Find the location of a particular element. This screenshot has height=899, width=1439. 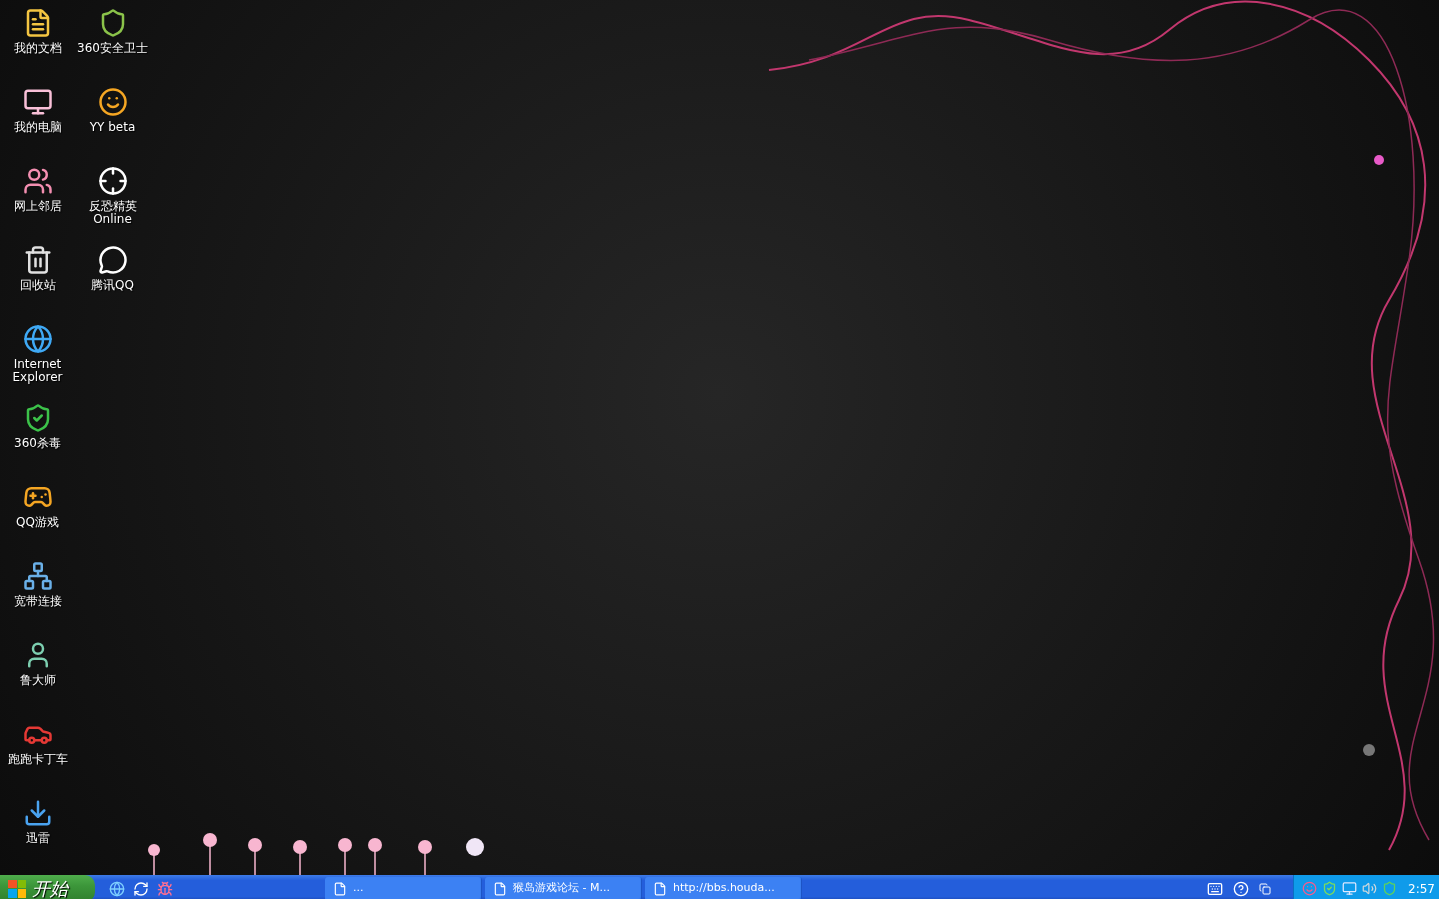

icon-label: 反恐精英 Online is located at coordinates (112, 213).